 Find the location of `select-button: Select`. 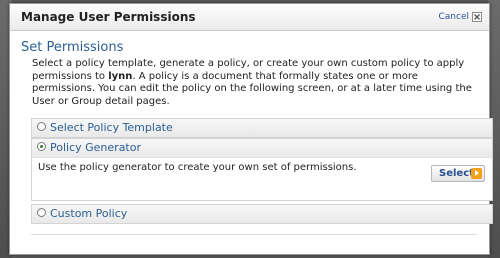

select-button: Select is located at coordinates (458, 173).